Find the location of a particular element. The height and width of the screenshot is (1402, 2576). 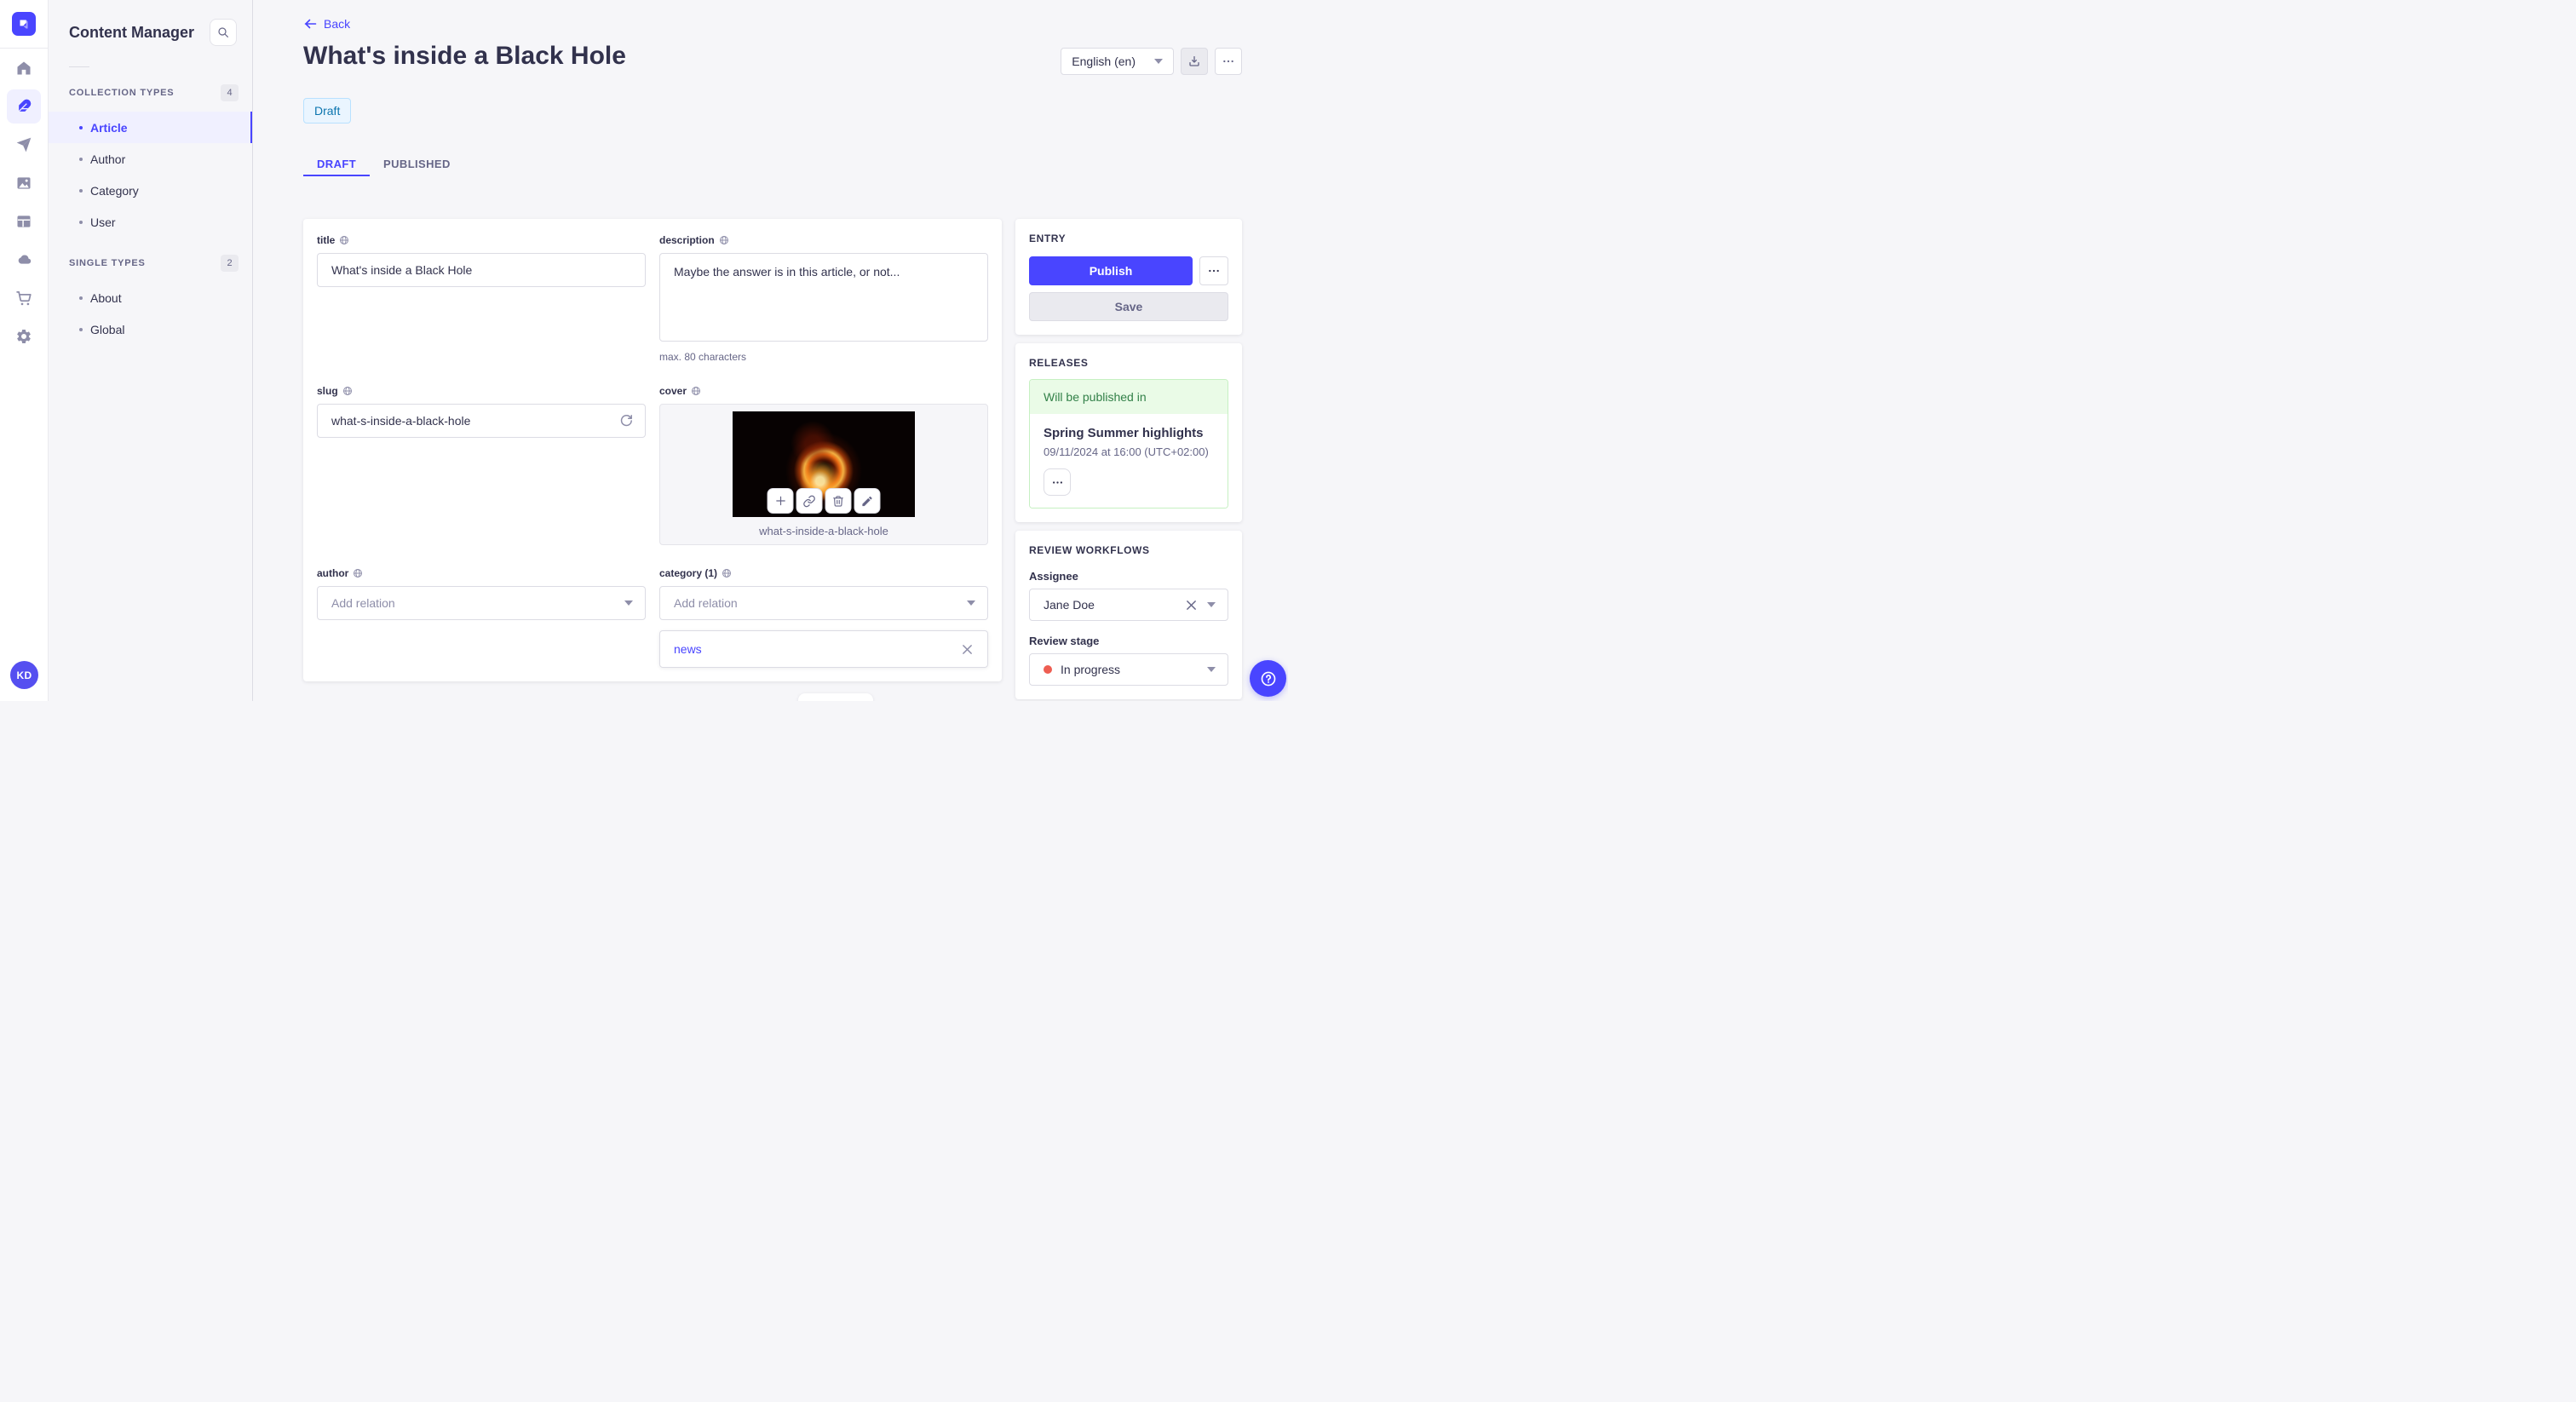

nav-item-cloud is located at coordinates (24, 260).